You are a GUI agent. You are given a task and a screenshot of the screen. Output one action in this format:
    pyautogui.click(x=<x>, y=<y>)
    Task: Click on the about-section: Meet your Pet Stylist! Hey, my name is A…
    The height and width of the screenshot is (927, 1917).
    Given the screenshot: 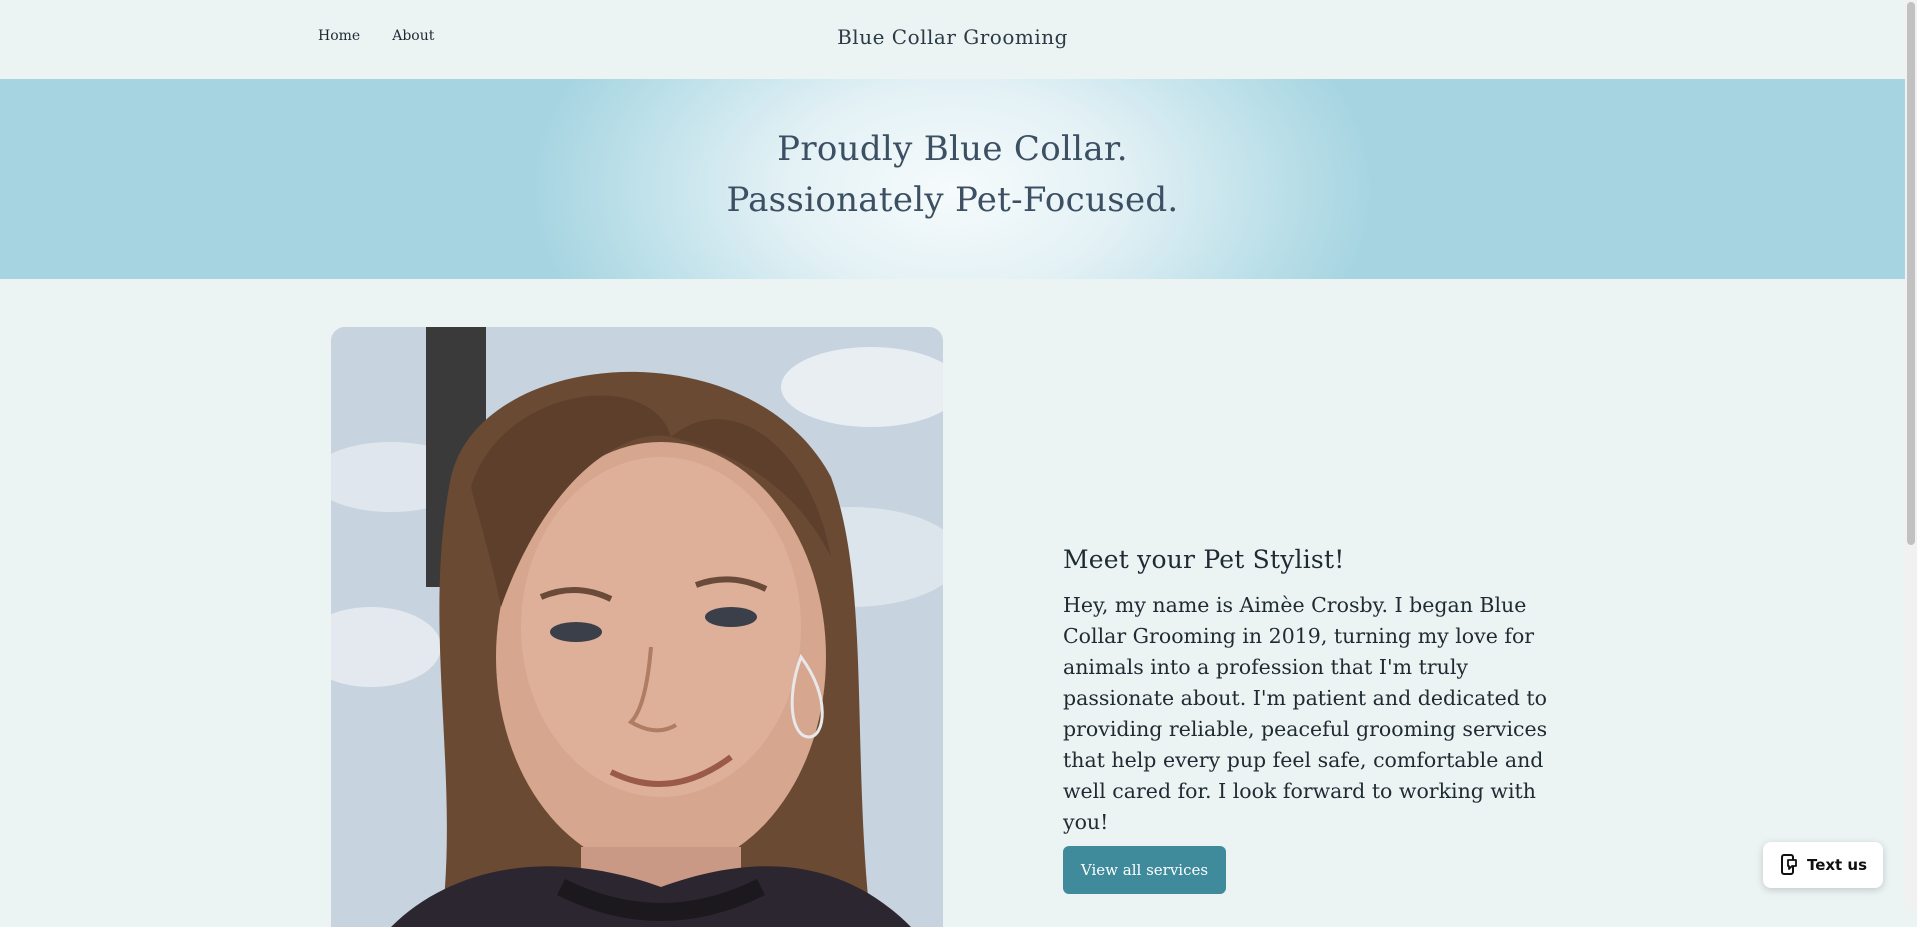 What is the action you would take?
    pyautogui.click(x=1318, y=691)
    